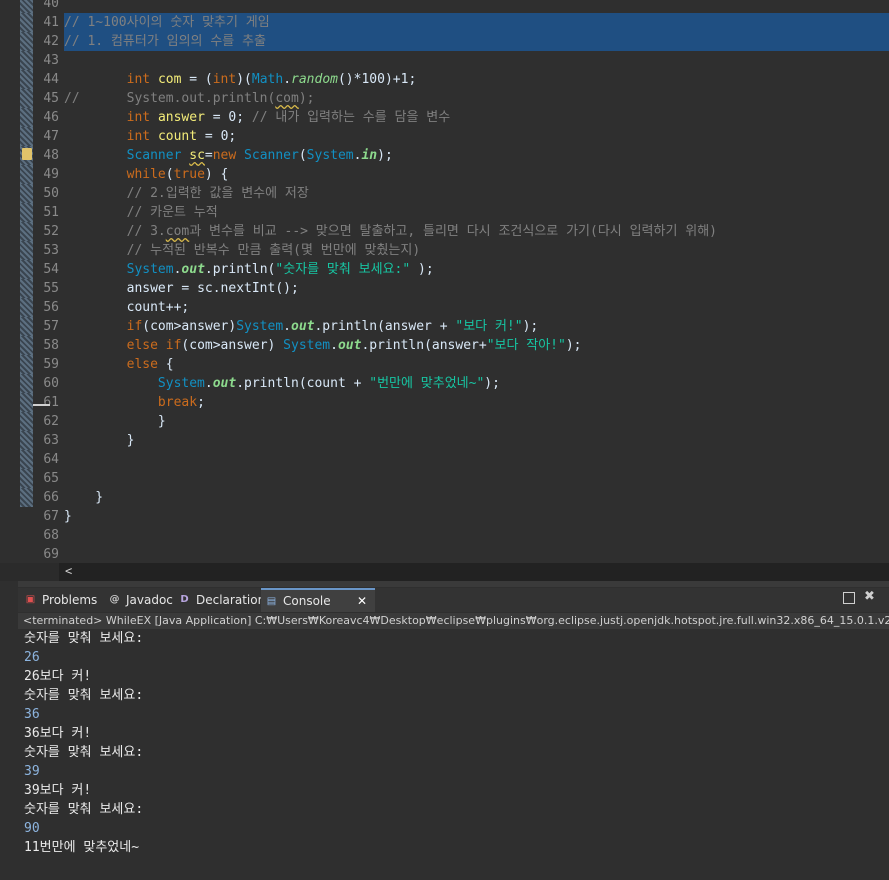  Describe the element at coordinates (51, 383) in the screenshot. I see `line-number: 60` at that location.